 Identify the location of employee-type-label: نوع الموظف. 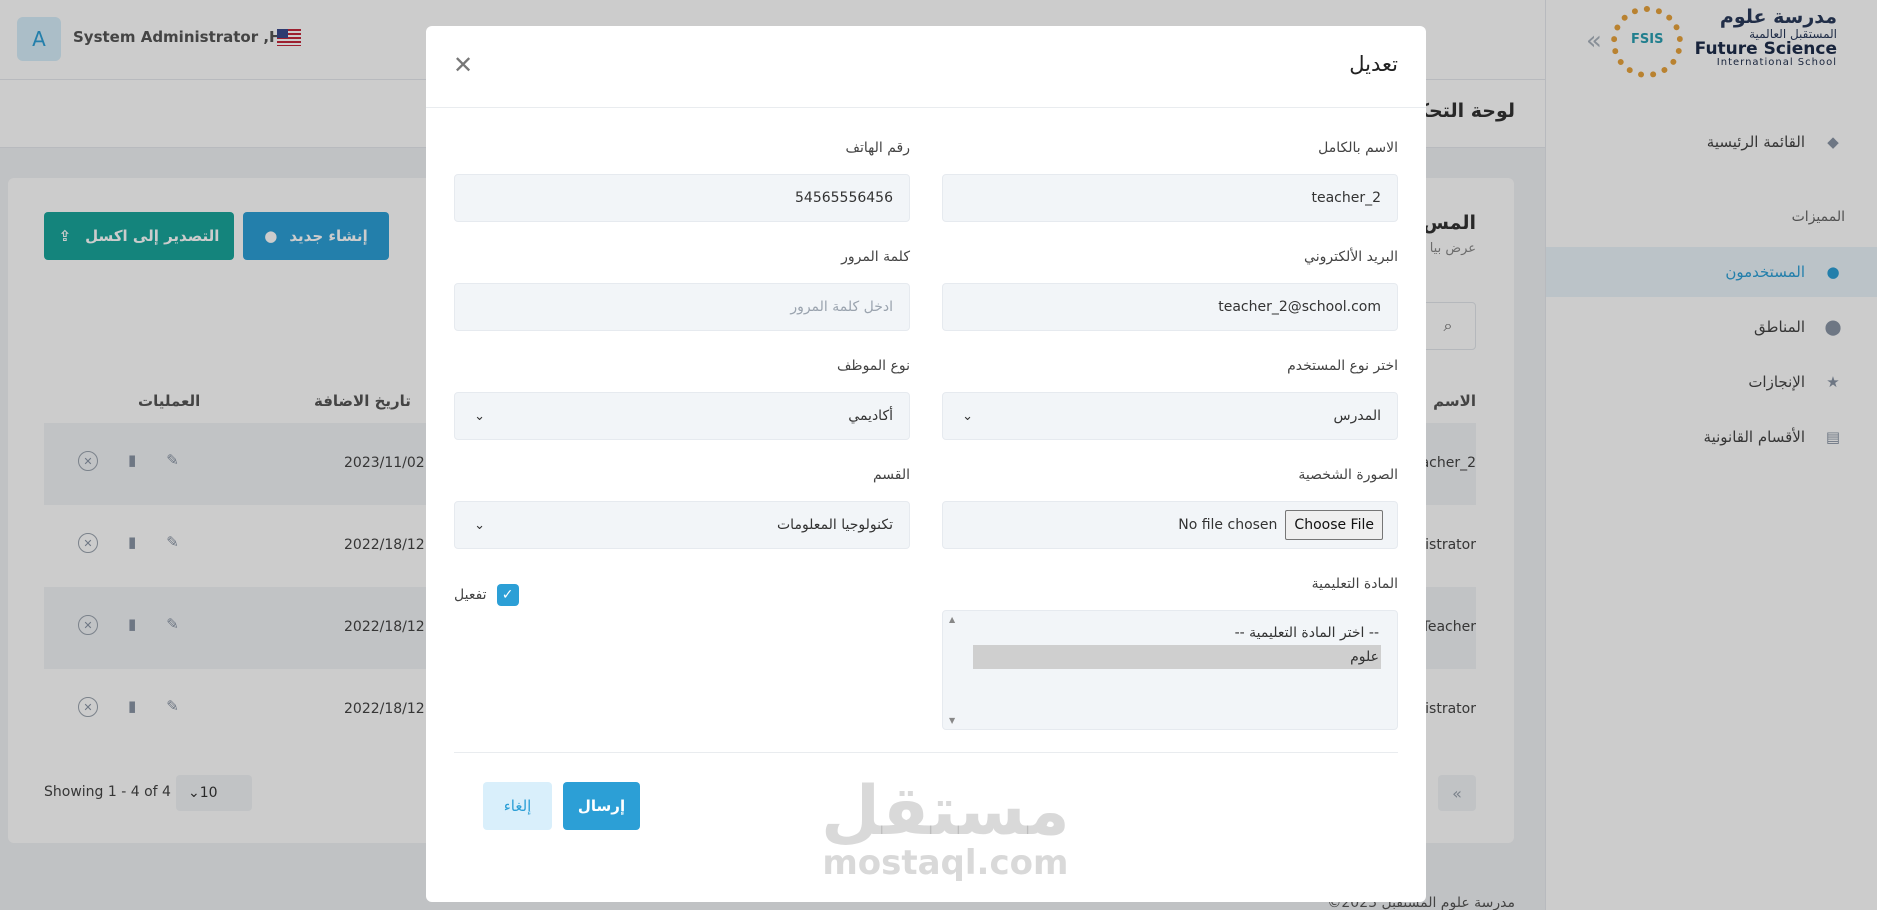
(873, 366).